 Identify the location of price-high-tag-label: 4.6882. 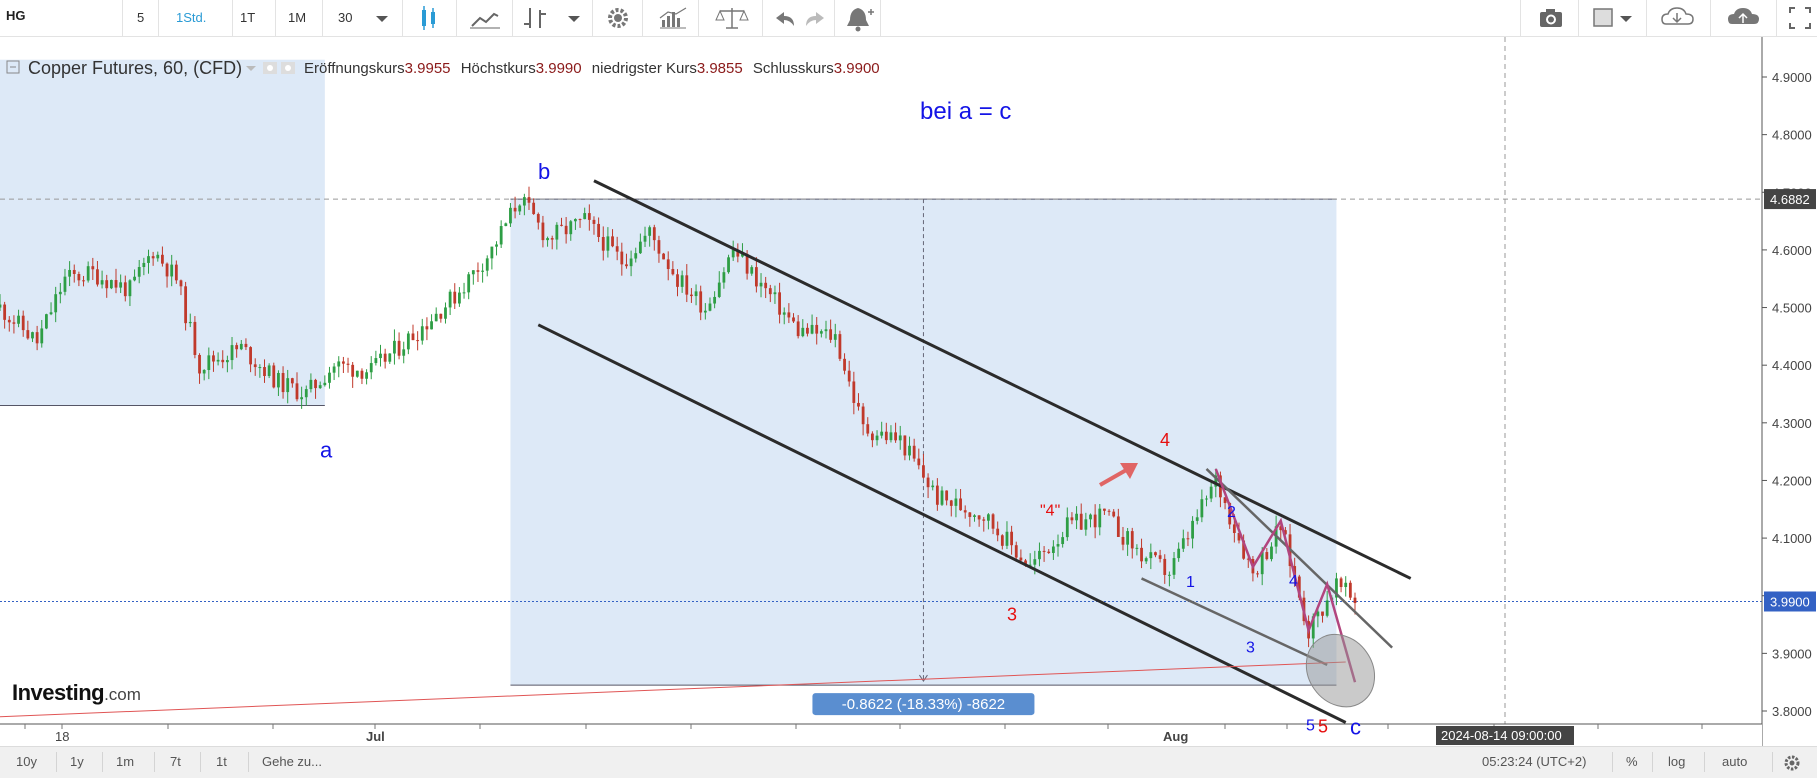
(1790, 199).